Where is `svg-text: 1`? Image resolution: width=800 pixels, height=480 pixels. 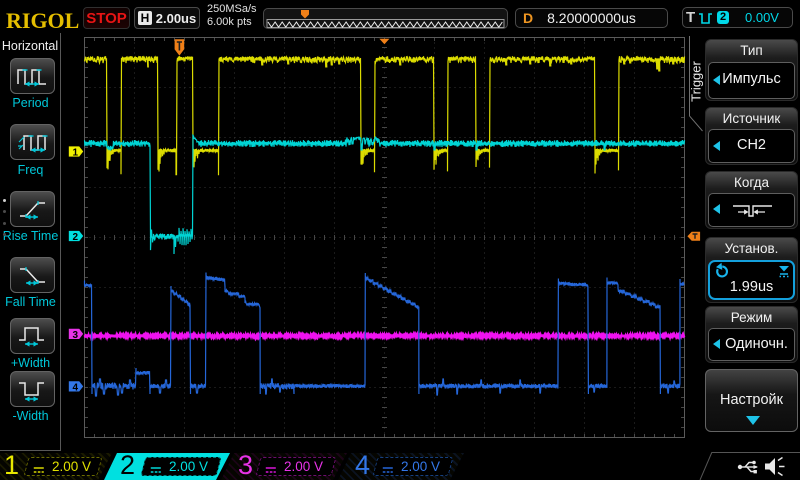 svg-text: 1 is located at coordinates (76, 153).